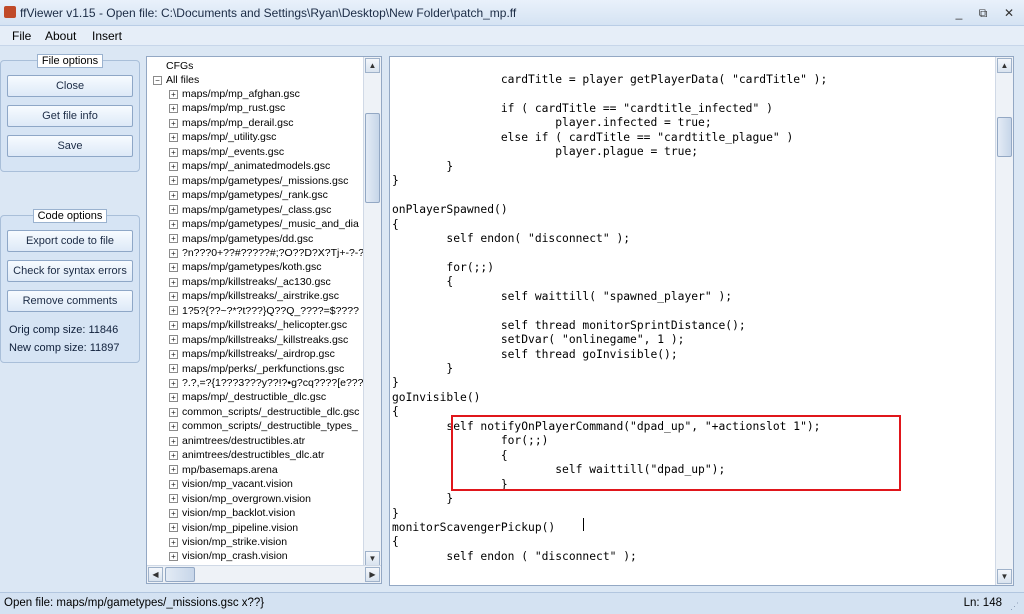 Image resolution: width=1024 pixels, height=614 pixels. I want to click on tree-file-item: + maps/mp/gametypes/_missions.gsc, so click(258, 181).